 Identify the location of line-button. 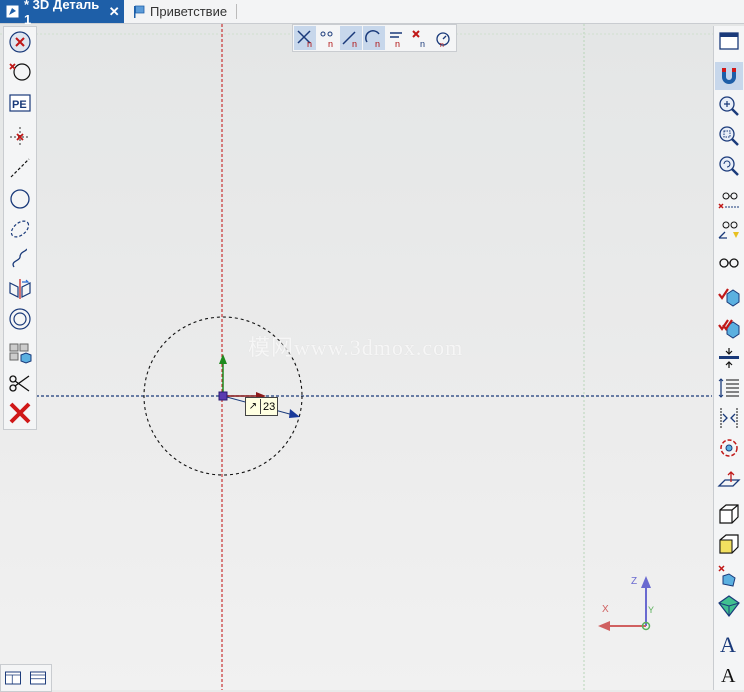
(20, 168).